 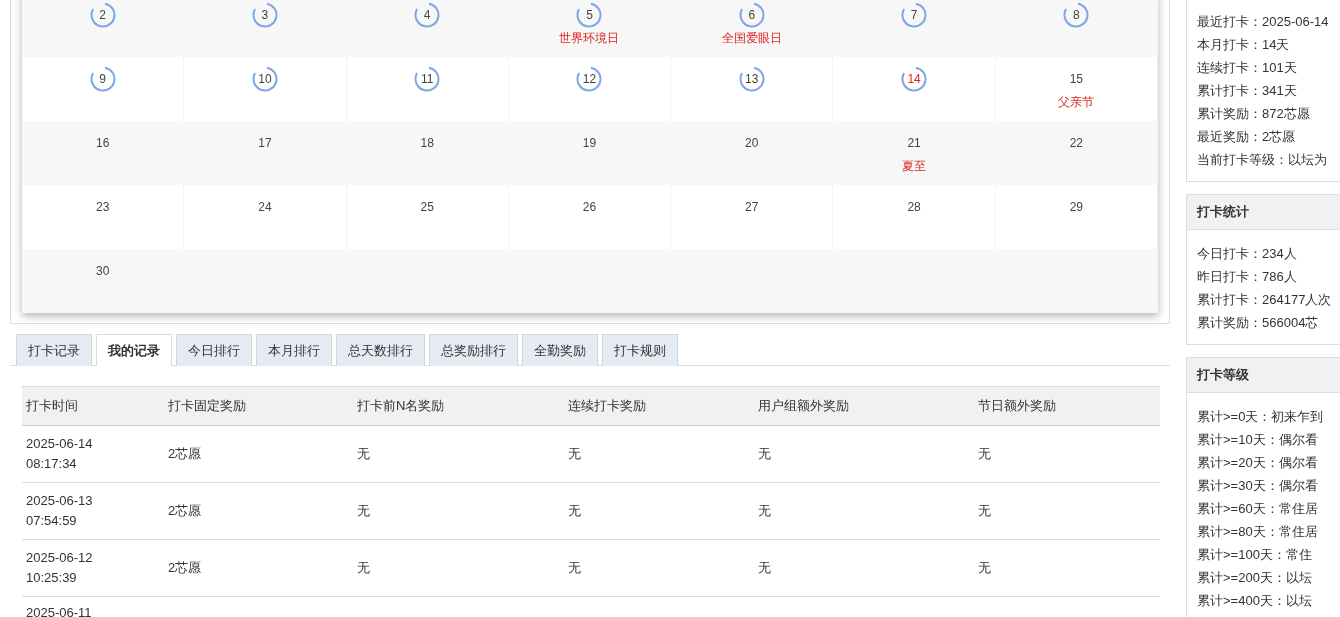 What do you see at coordinates (1255, 601) in the screenshot?
I see `level-line: 累计>=400天：以坛` at bounding box center [1255, 601].